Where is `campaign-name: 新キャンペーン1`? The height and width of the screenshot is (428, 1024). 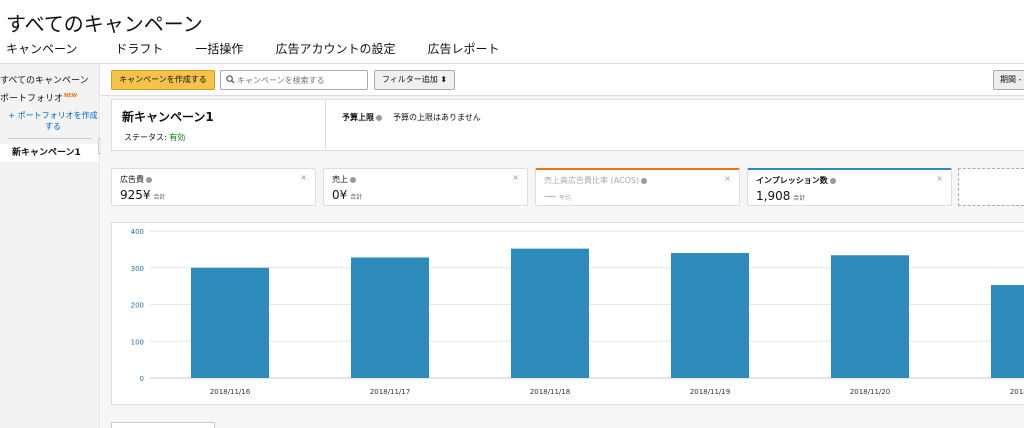 campaign-name: 新キャンペーン1 is located at coordinates (168, 117).